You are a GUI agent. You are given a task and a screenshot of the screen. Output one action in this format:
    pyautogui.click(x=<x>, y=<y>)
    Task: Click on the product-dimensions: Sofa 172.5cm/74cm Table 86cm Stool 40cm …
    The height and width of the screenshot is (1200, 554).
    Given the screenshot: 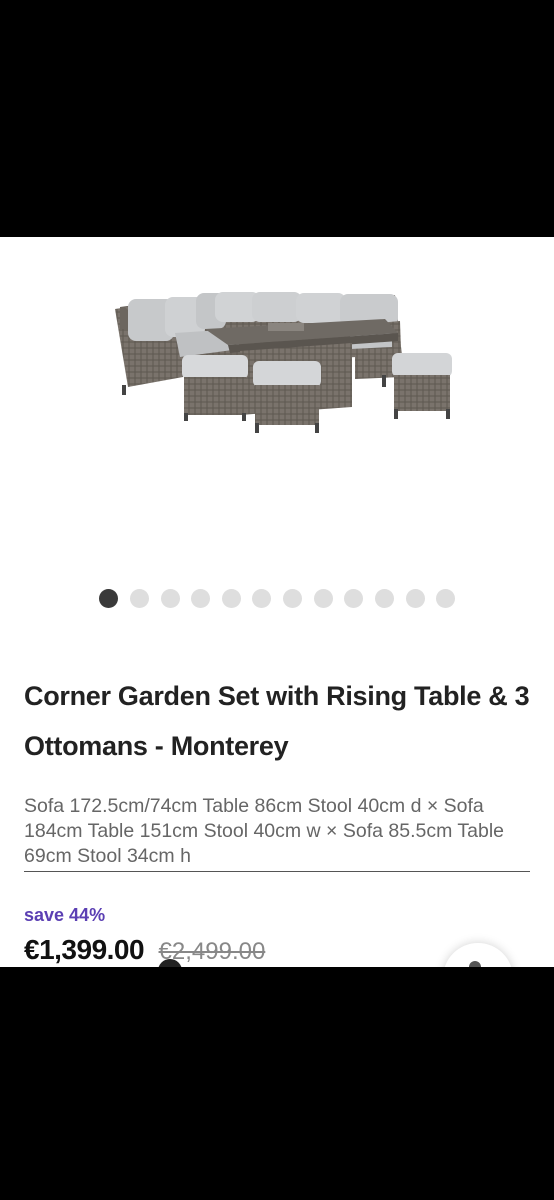 What is the action you would take?
    pyautogui.click(x=277, y=833)
    